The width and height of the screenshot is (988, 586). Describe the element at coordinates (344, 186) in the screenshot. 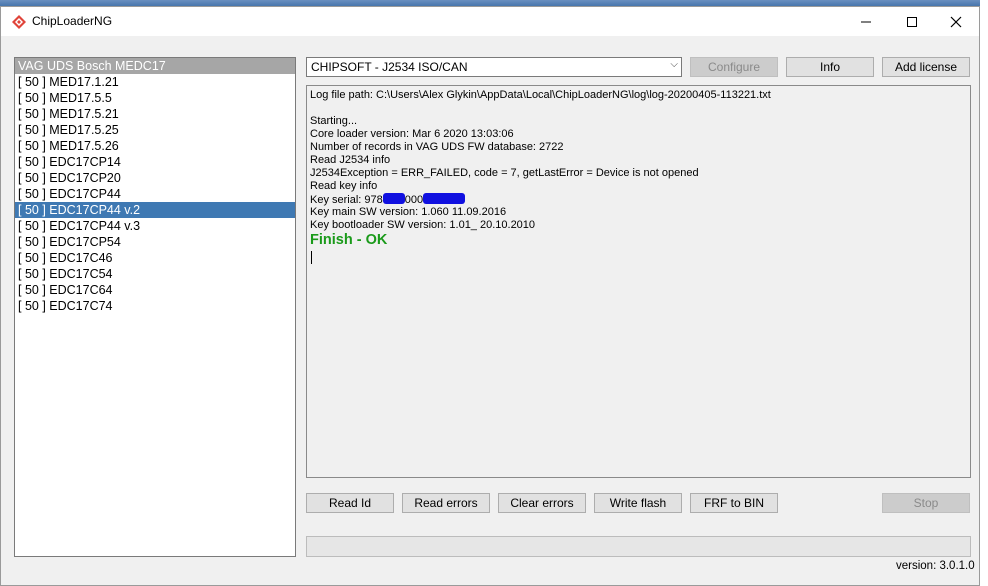

I see `log-line: Read key info` at that location.